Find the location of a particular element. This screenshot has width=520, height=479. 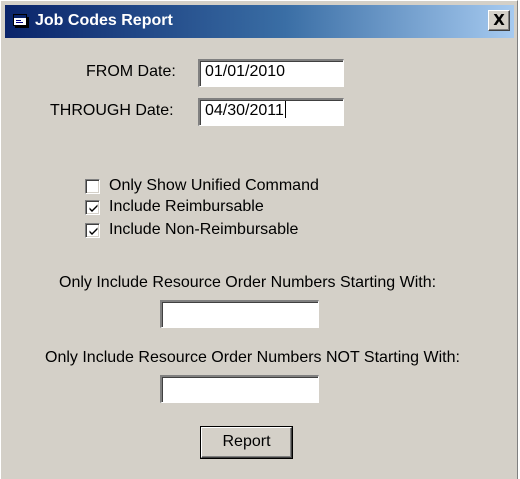

app-window-icon is located at coordinates (21, 21).